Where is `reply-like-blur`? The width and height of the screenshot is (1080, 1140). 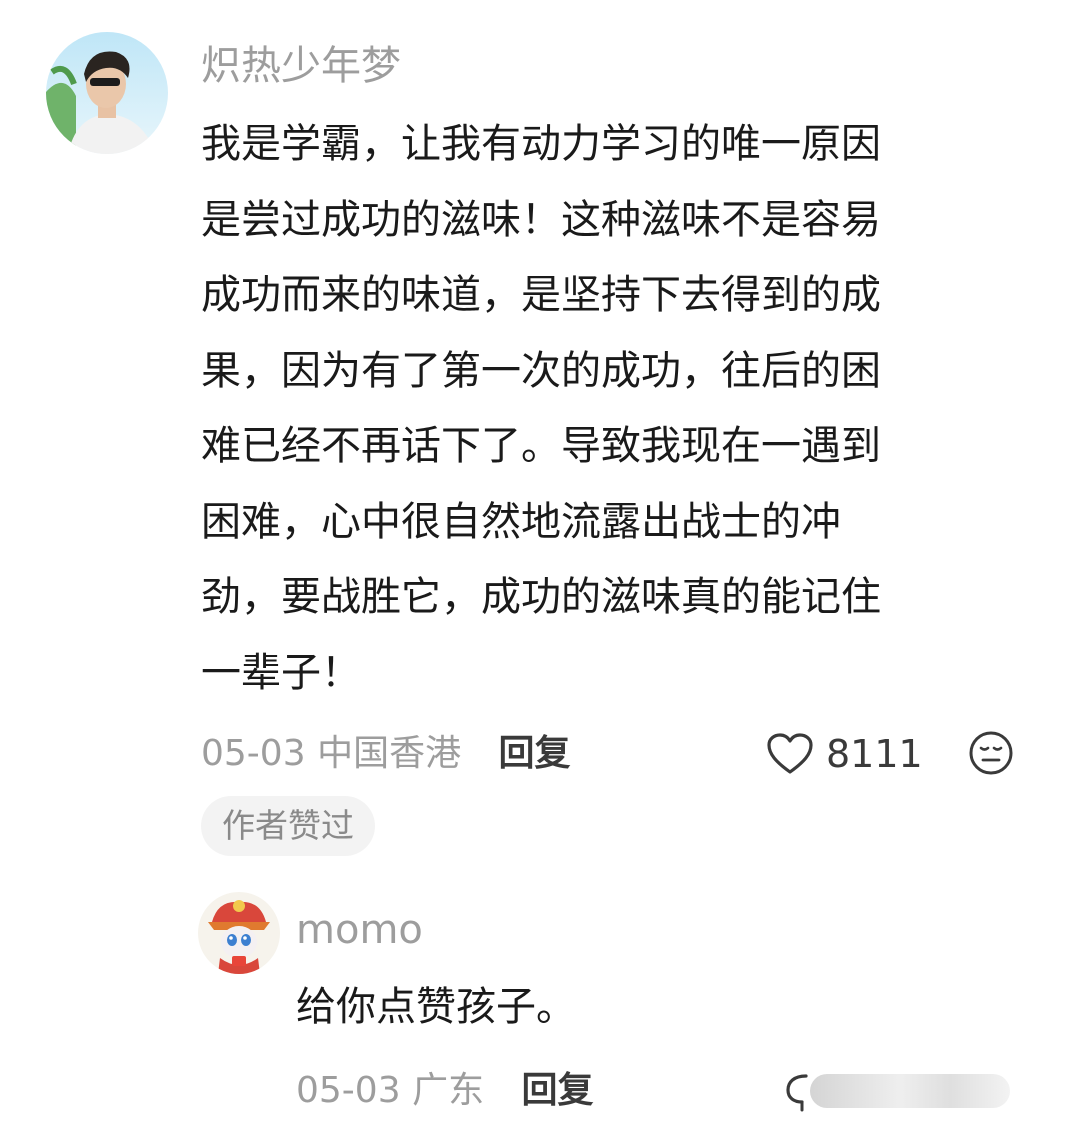 reply-like-blur is located at coordinates (910, 1091).